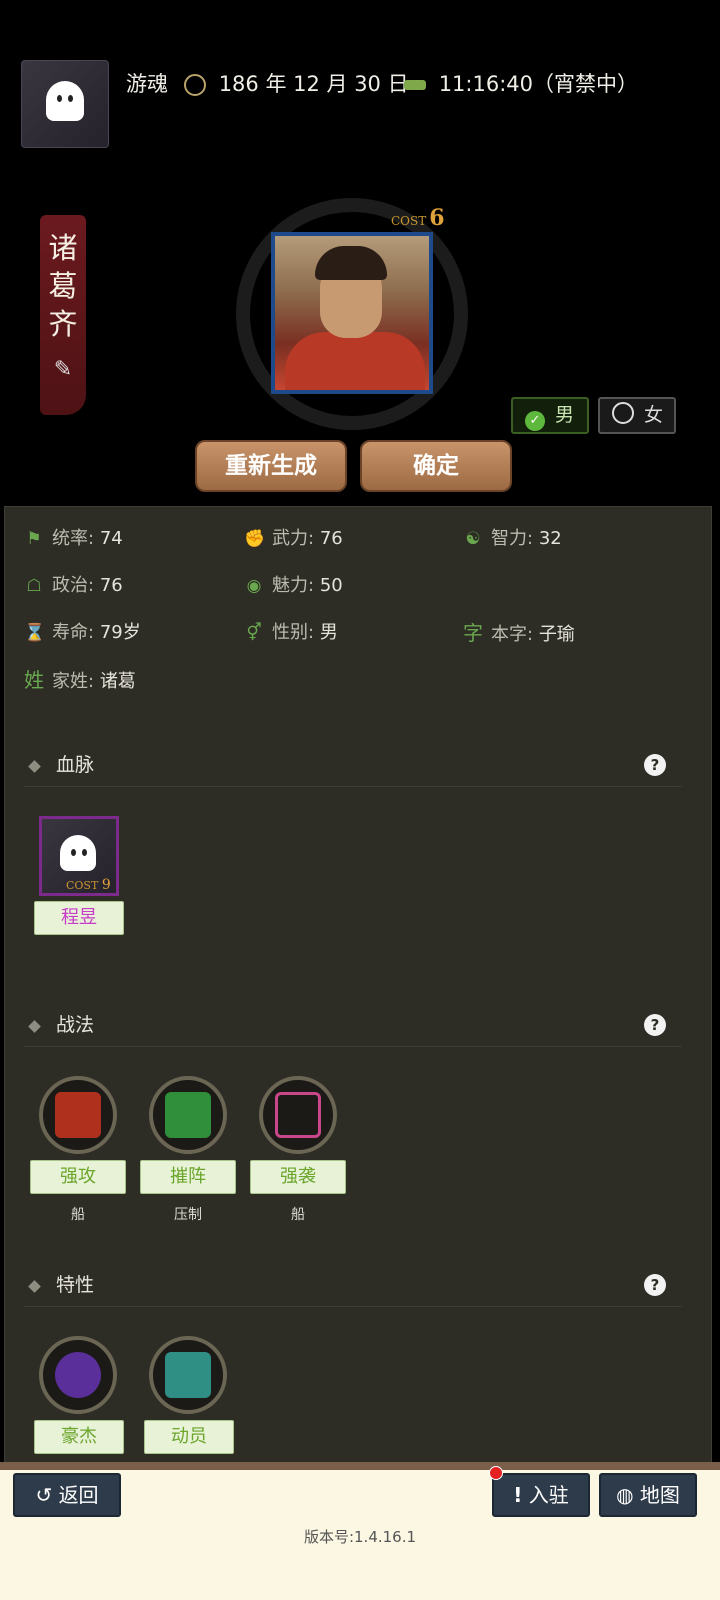  I want to click on map-button: ◍ 地图, so click(648, 1495).